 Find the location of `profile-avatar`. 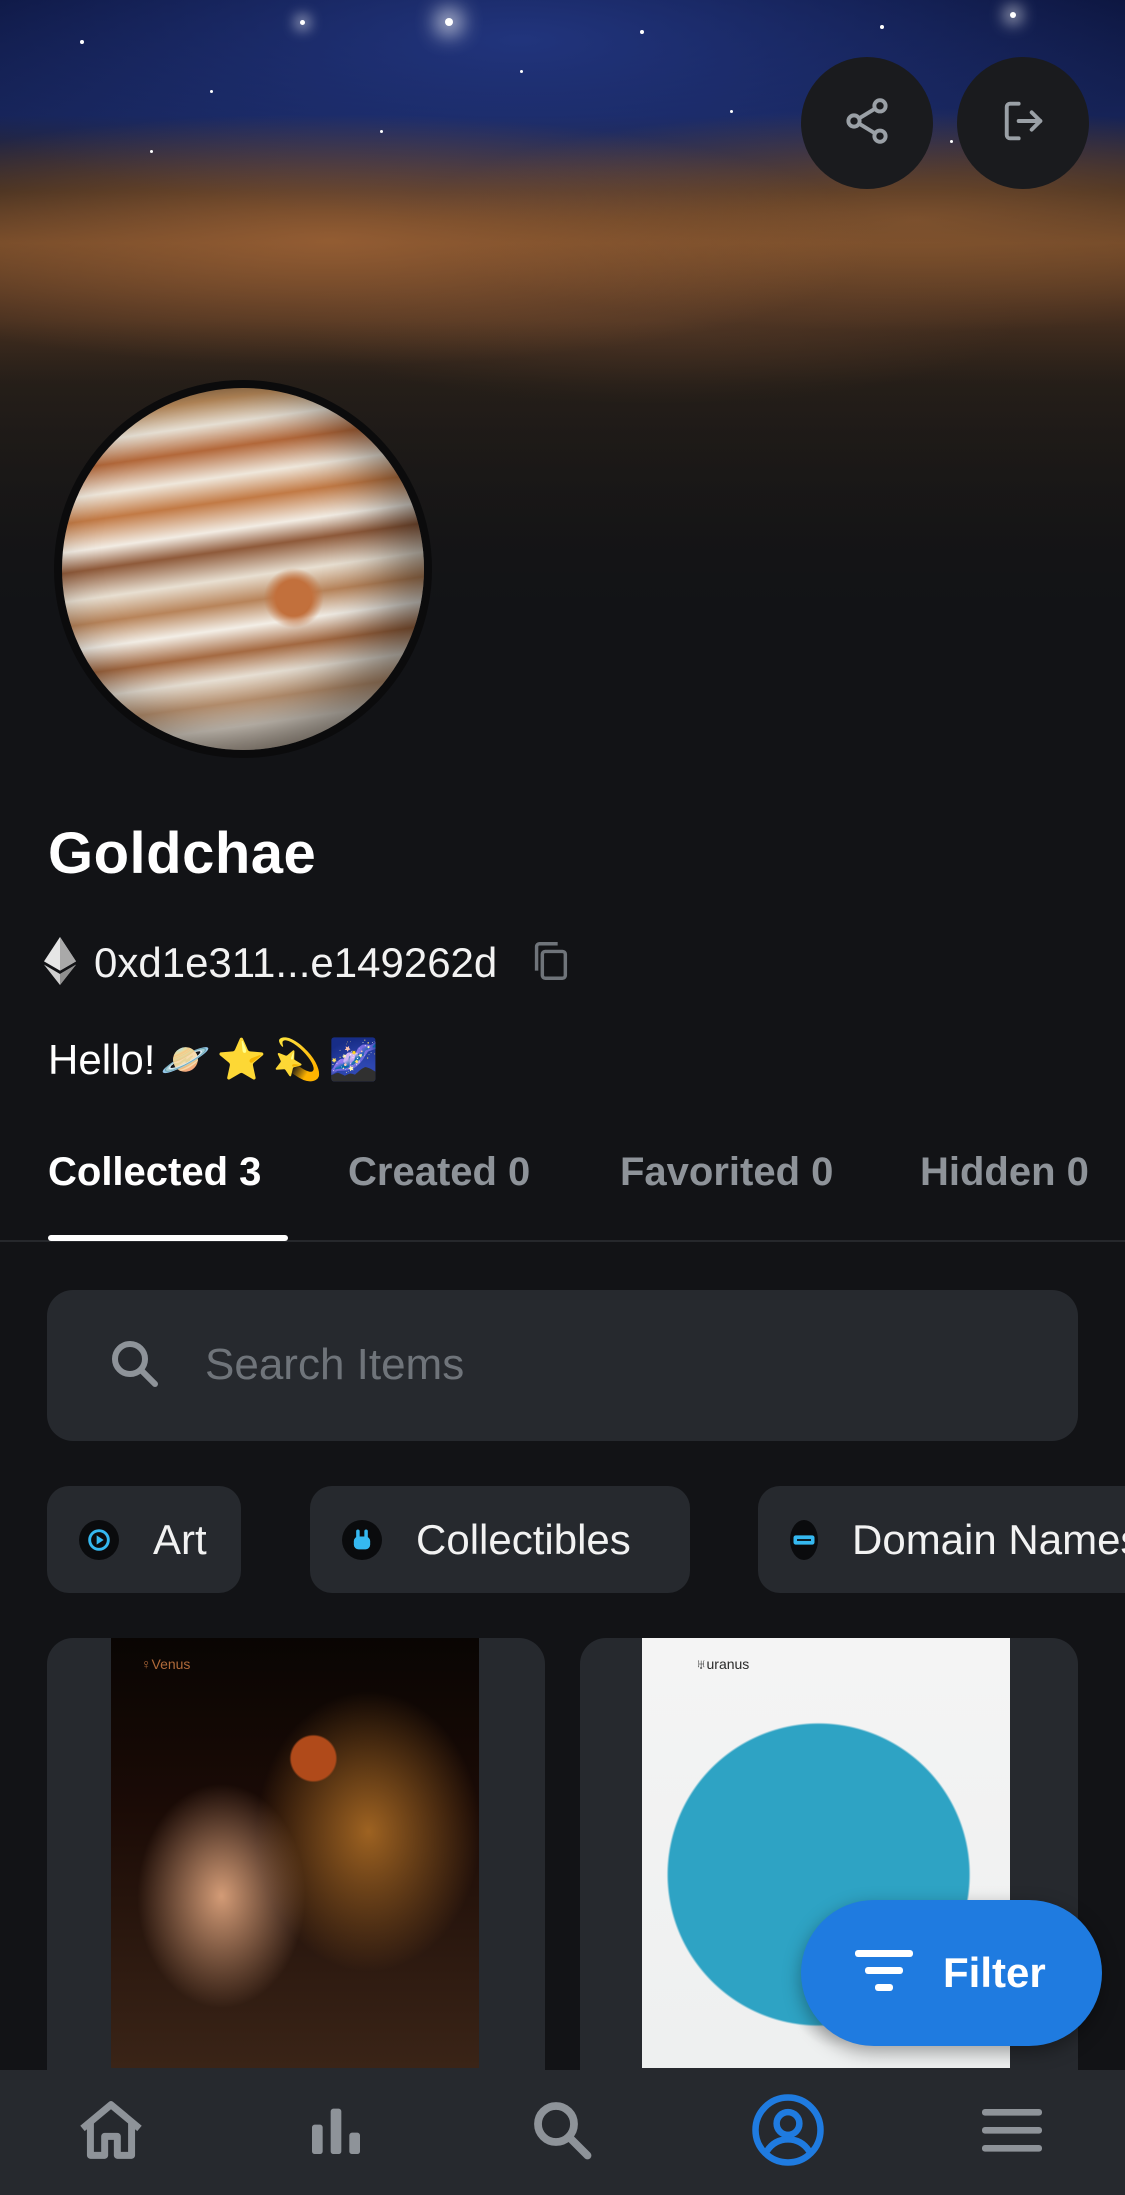

profile-avatar is located at coordinates (243, 569).